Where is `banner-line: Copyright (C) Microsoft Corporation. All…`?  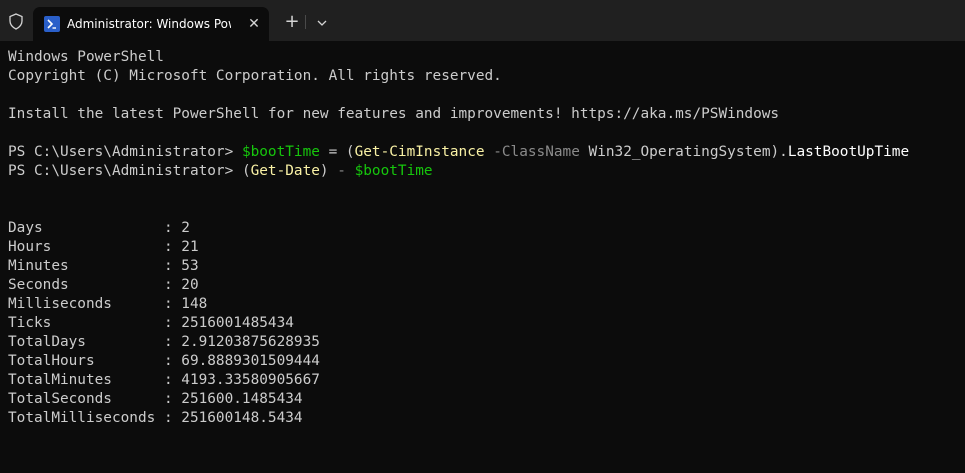
banner-line: Copyright (C) Microsoft Corporation. All… is located at coordinates (255, 76).